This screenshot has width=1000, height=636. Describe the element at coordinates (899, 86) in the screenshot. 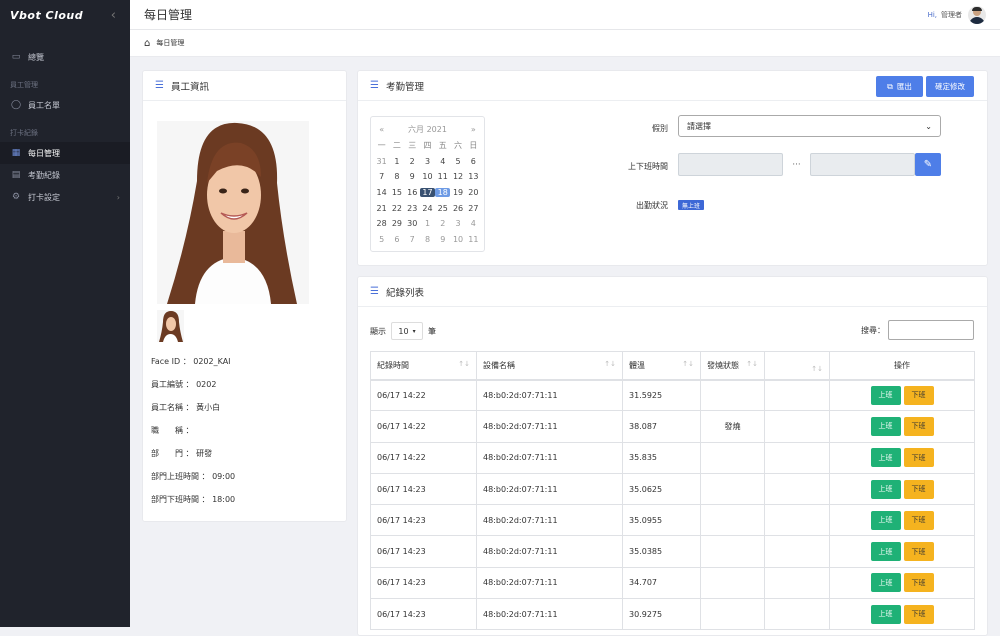

I see `export-button: ⧉ 匯出` at that location.